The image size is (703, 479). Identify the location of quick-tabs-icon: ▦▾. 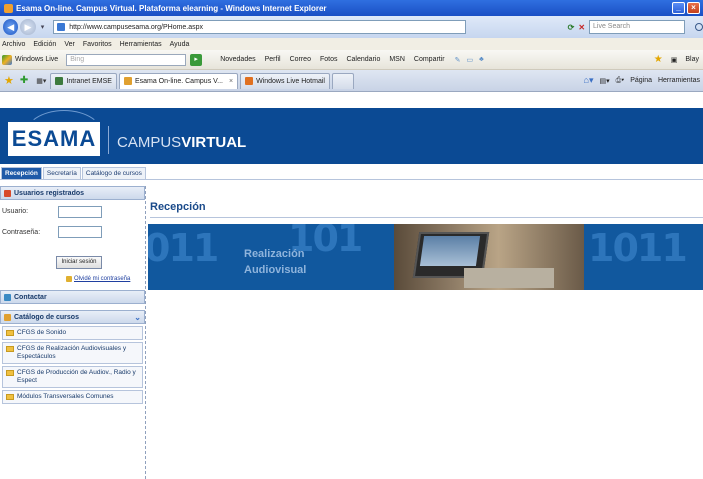
(41, 81).